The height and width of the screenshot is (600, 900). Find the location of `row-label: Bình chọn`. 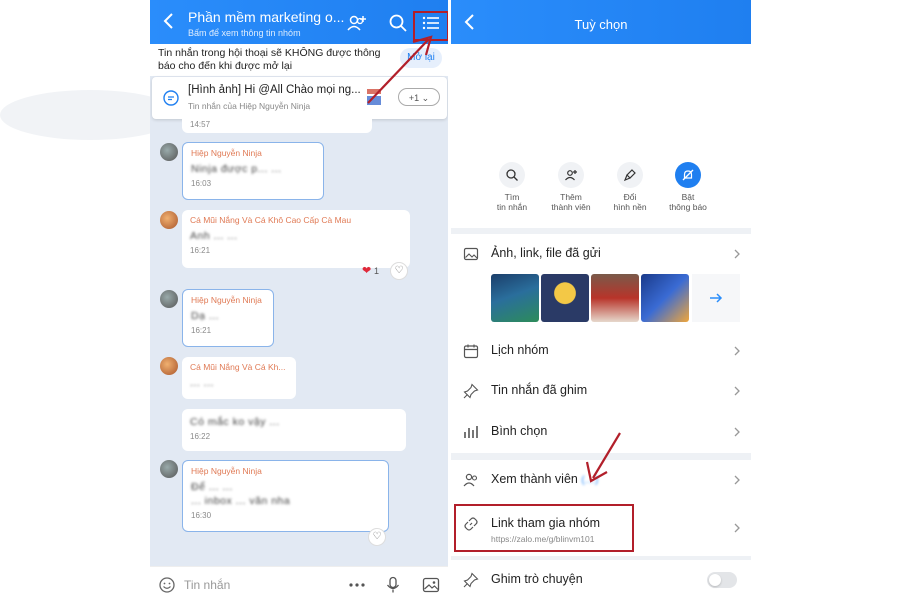

row-label: Bình chọn is located at coordinates (519, 431).